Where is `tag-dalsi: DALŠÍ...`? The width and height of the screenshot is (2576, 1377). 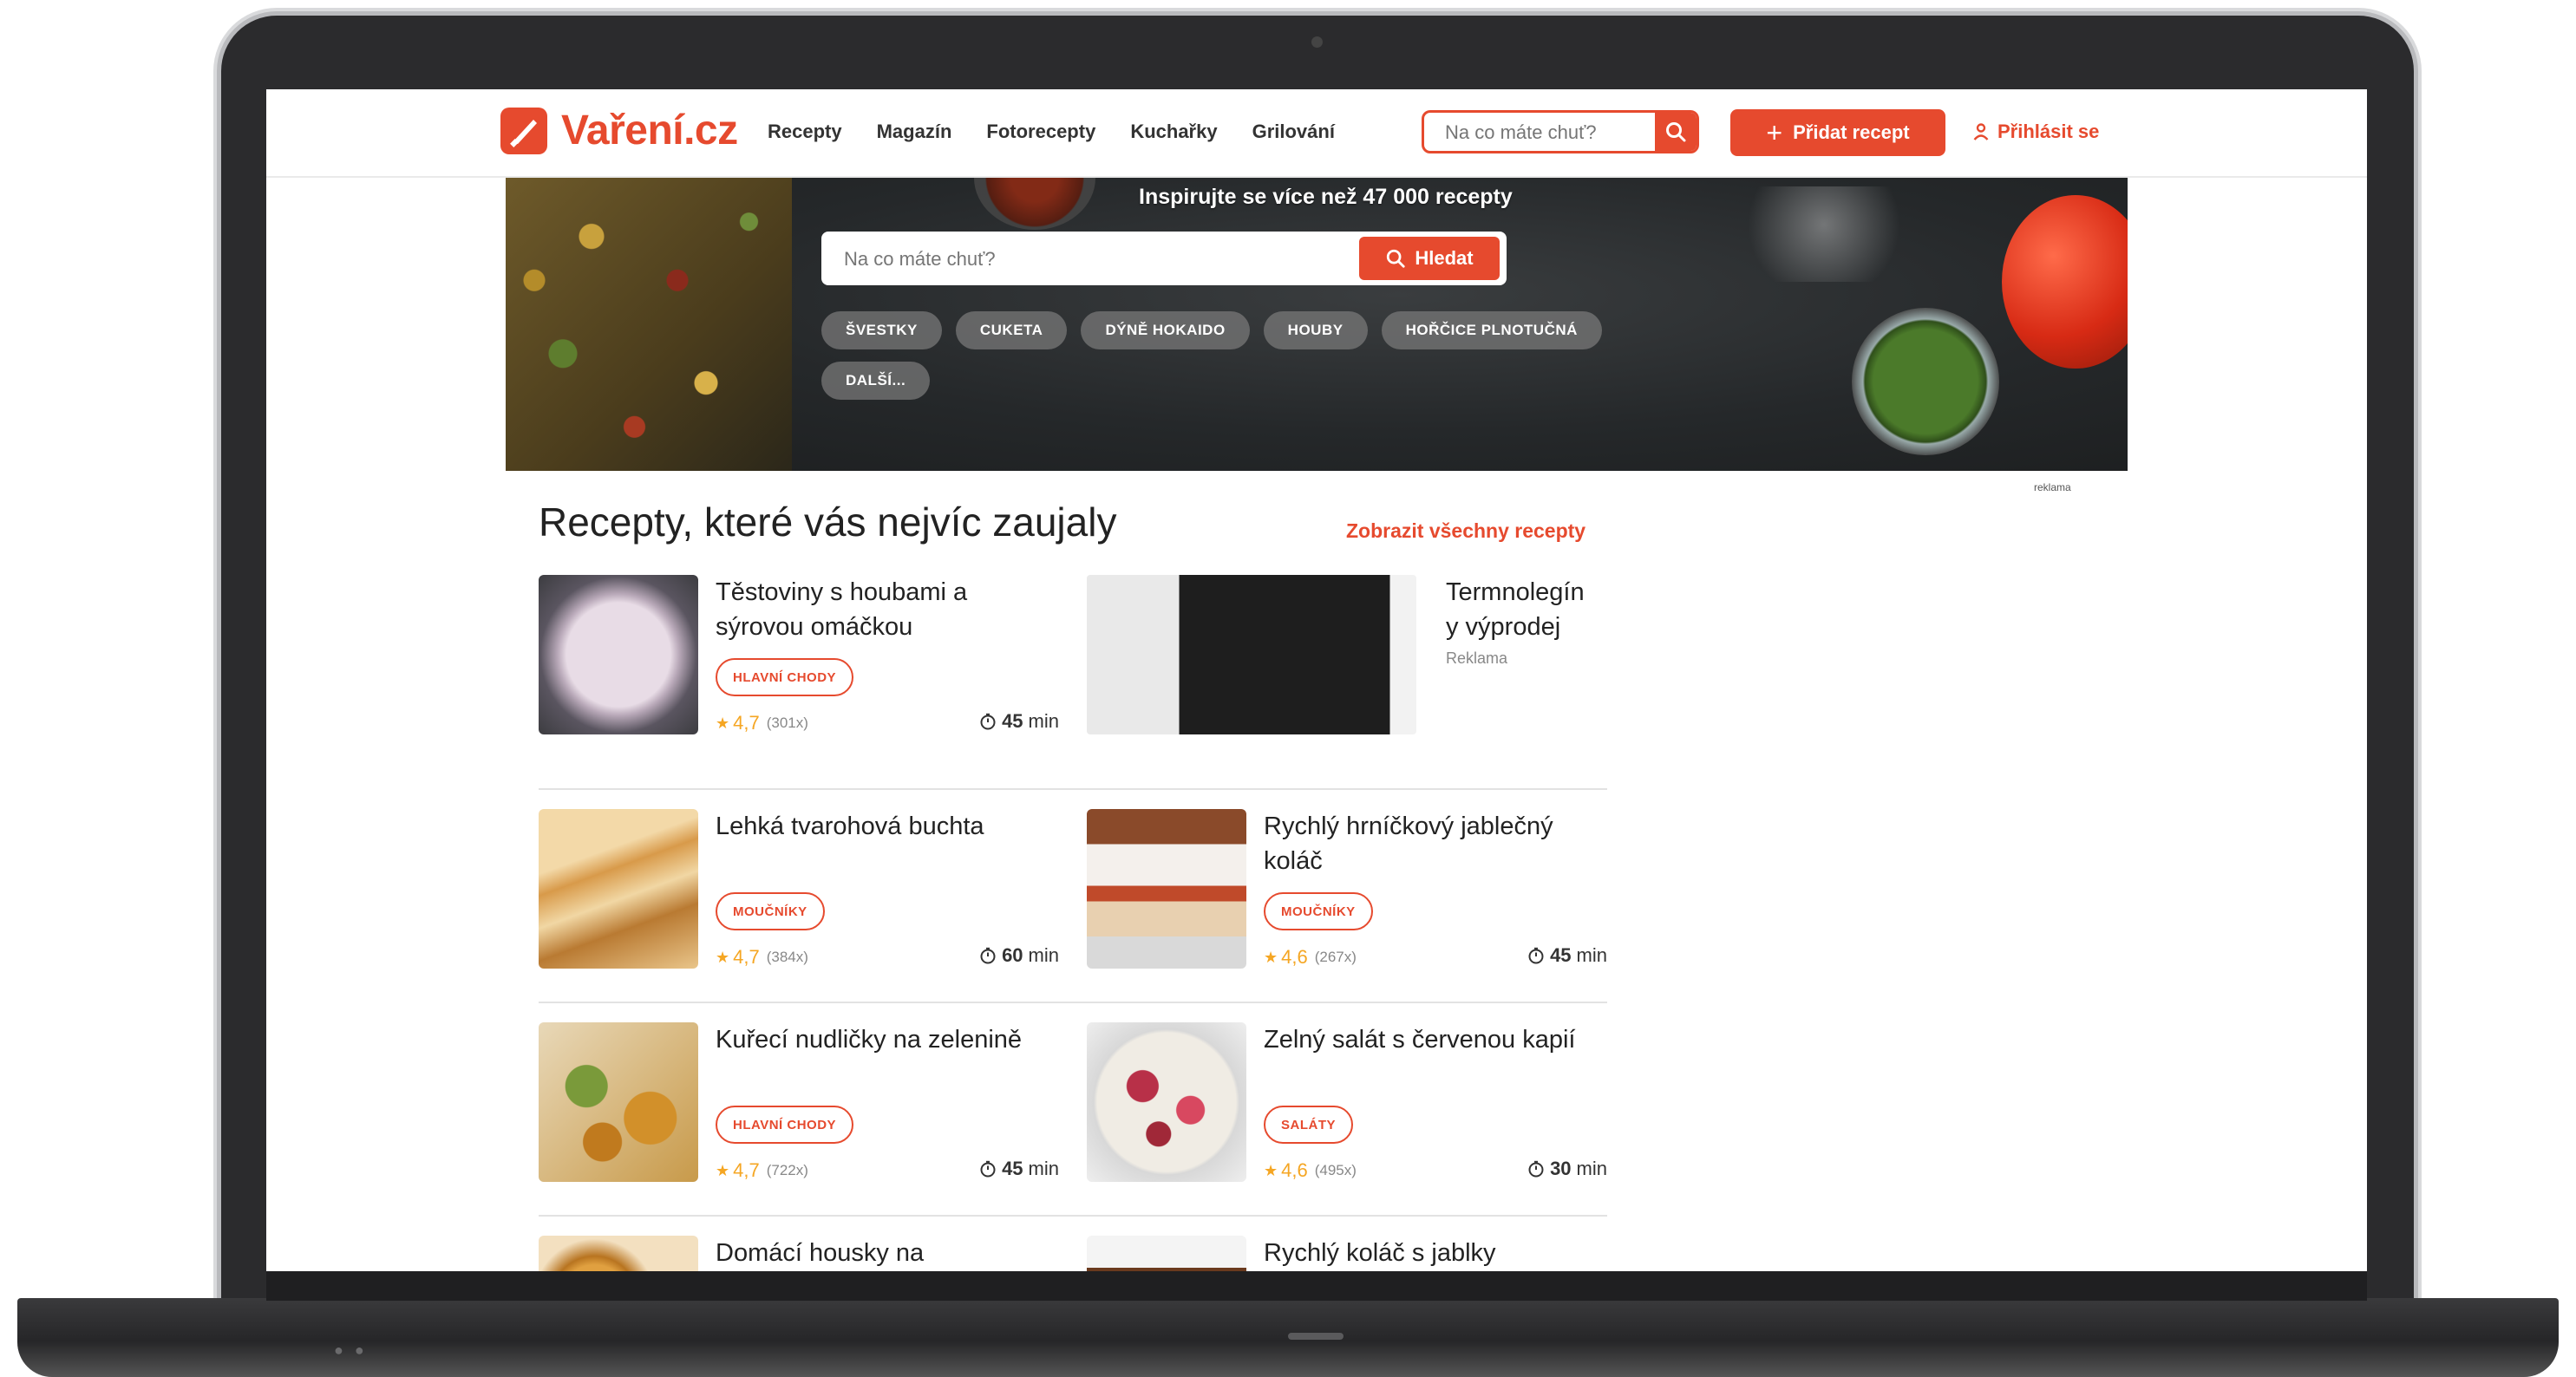 tag-dalsi: DALŠÍ... is located at coordinates (876, 381).